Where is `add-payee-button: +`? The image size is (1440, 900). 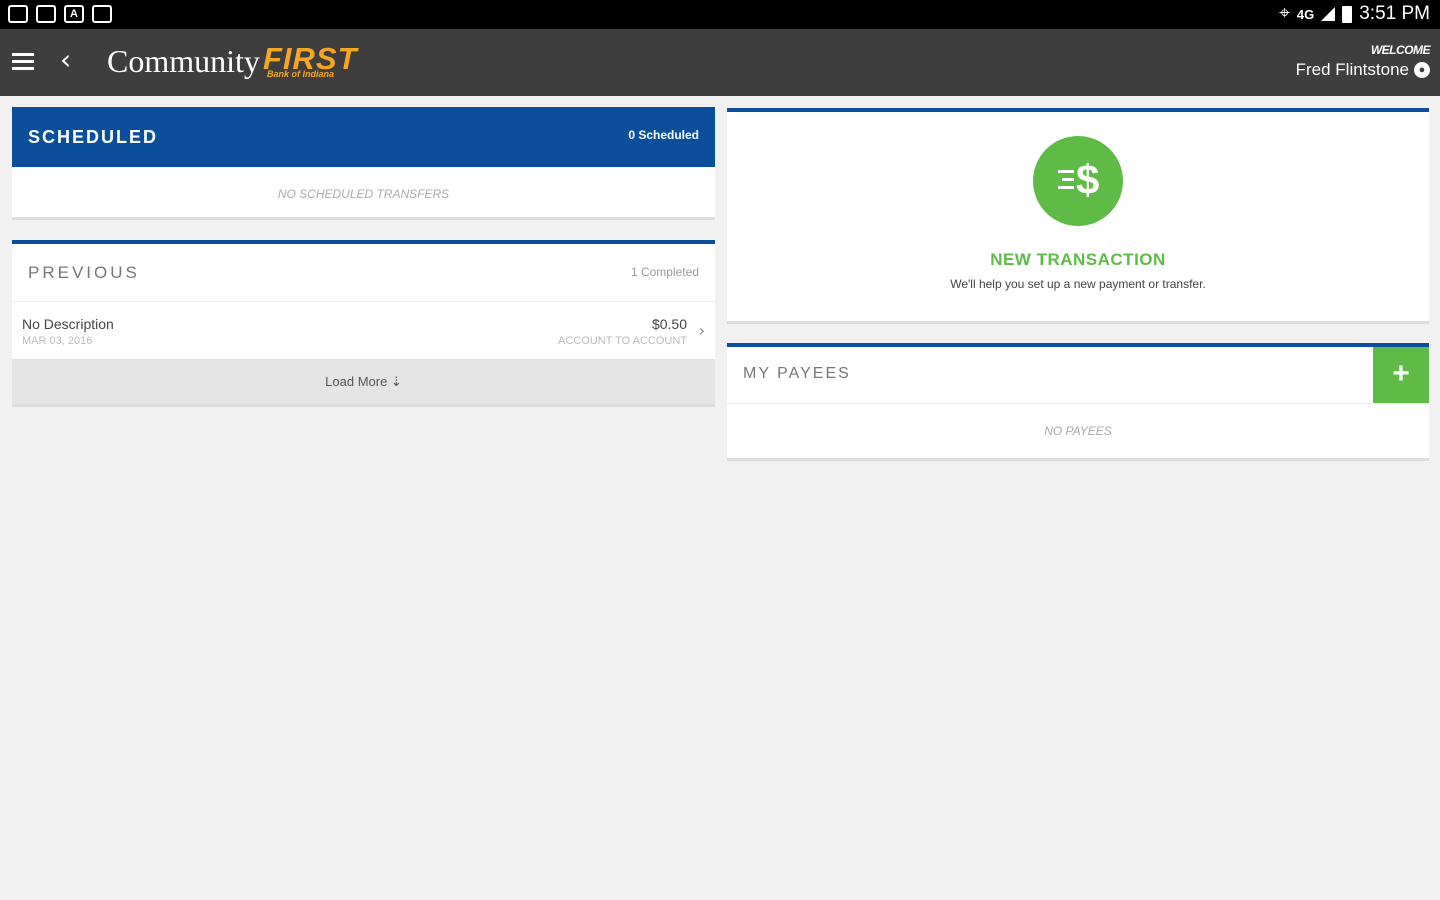 add-payee-button: + is located at coordinates (1401, 375).